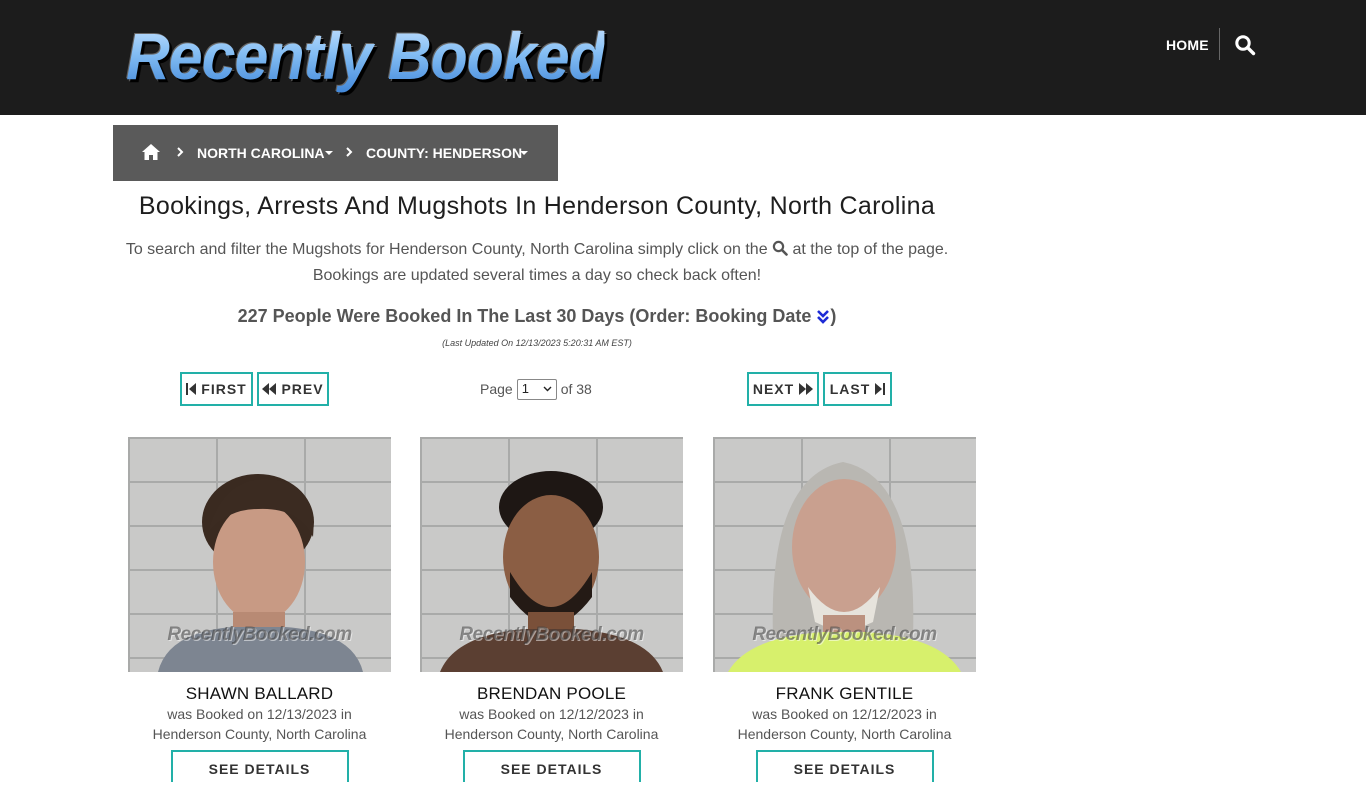 This screenshot has width=1366, height=786. What do you see at coordinates (1187, 45) in the screenshot?
I see `nav-home-link: HOME` at bounding box center [1187, 45].